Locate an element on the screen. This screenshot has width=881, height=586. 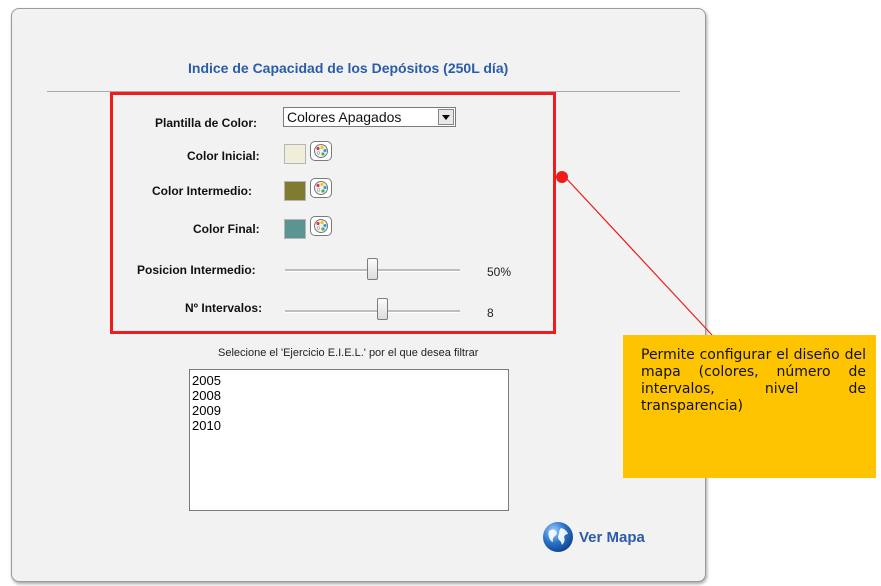
year-listbox: 2005 2008 2009 2010 is located at coordinates (349, 440).